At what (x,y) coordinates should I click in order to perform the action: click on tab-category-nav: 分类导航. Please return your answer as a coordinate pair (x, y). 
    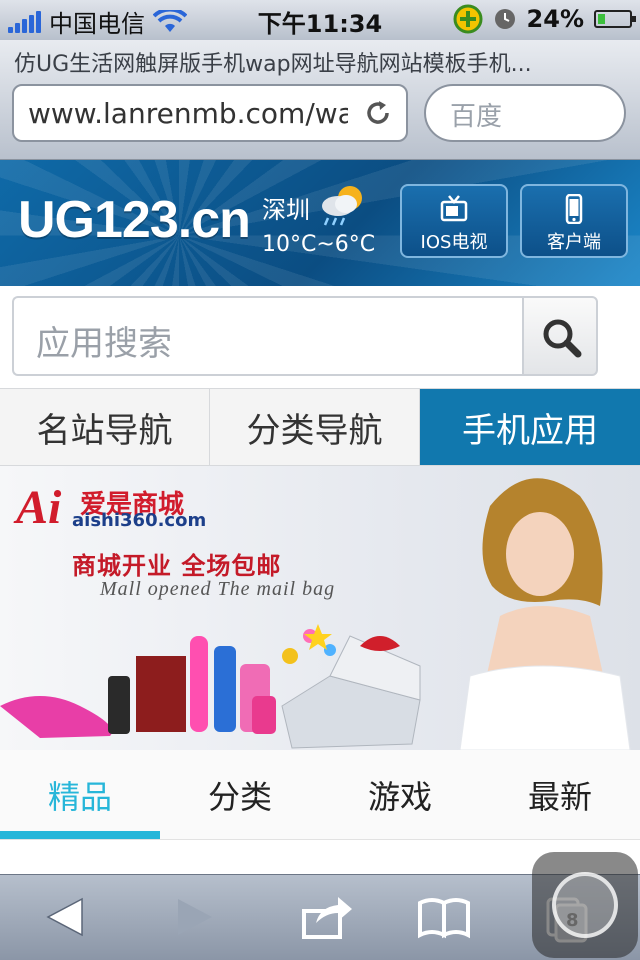
    Looking at the image, I should click on (315, 427).